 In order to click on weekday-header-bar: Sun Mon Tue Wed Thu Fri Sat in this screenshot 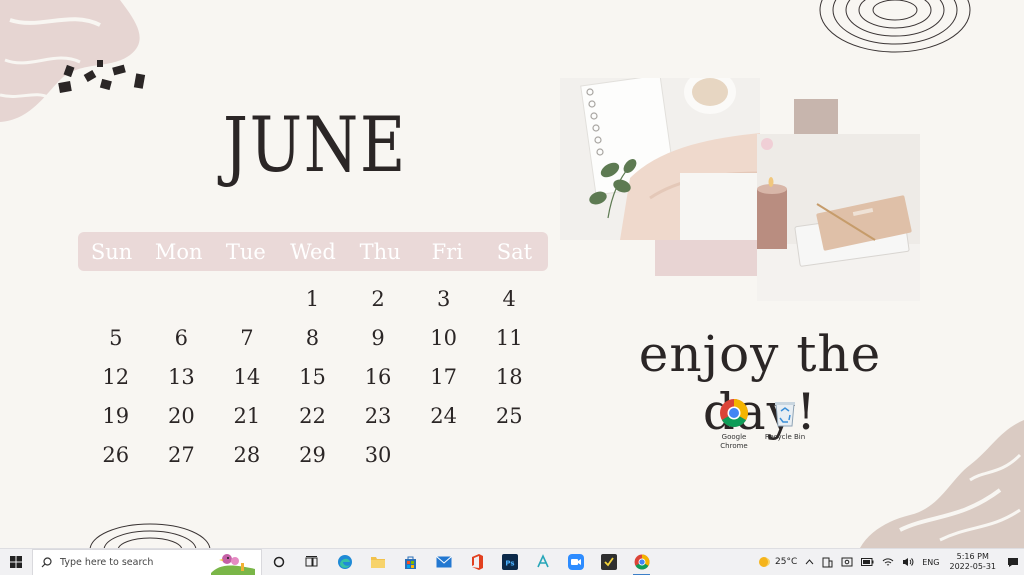, I will do `click(313, 251)`.